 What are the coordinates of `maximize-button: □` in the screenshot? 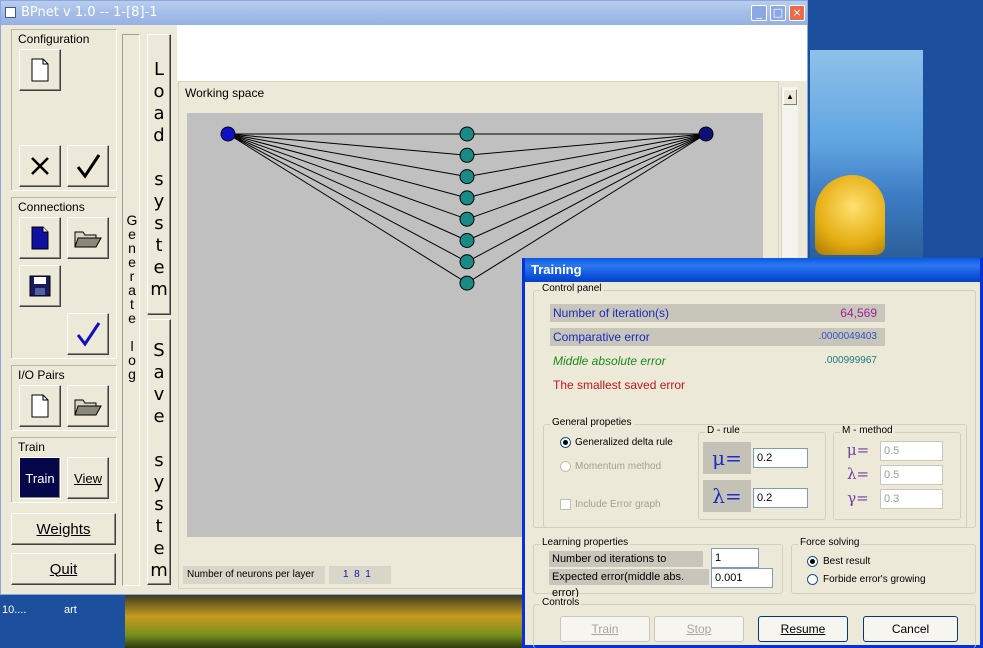 It's located at (778, 13).